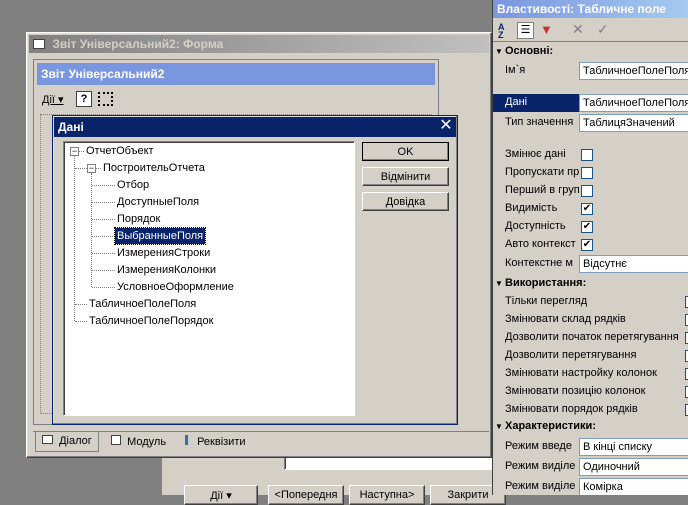  I want to click on prop-data-label: Дані, so click(516, 102).